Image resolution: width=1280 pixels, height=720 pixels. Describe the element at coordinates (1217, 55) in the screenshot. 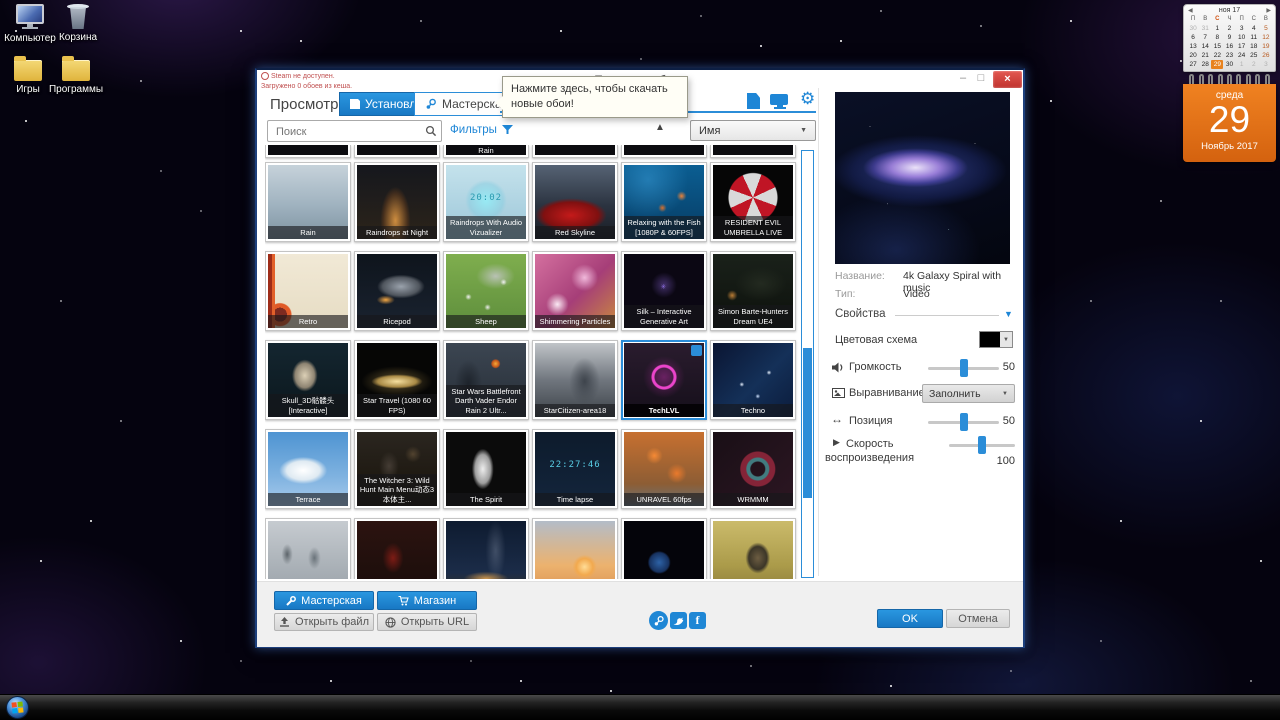

I see `calendar-day: 22` at that location.